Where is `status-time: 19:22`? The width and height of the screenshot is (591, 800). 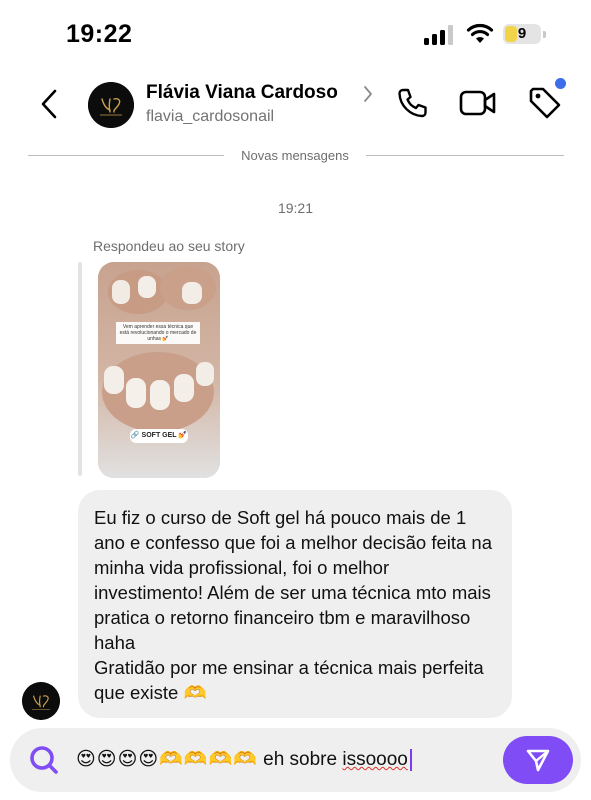
status-time: 19:22 is located at coordinates (99, 34).